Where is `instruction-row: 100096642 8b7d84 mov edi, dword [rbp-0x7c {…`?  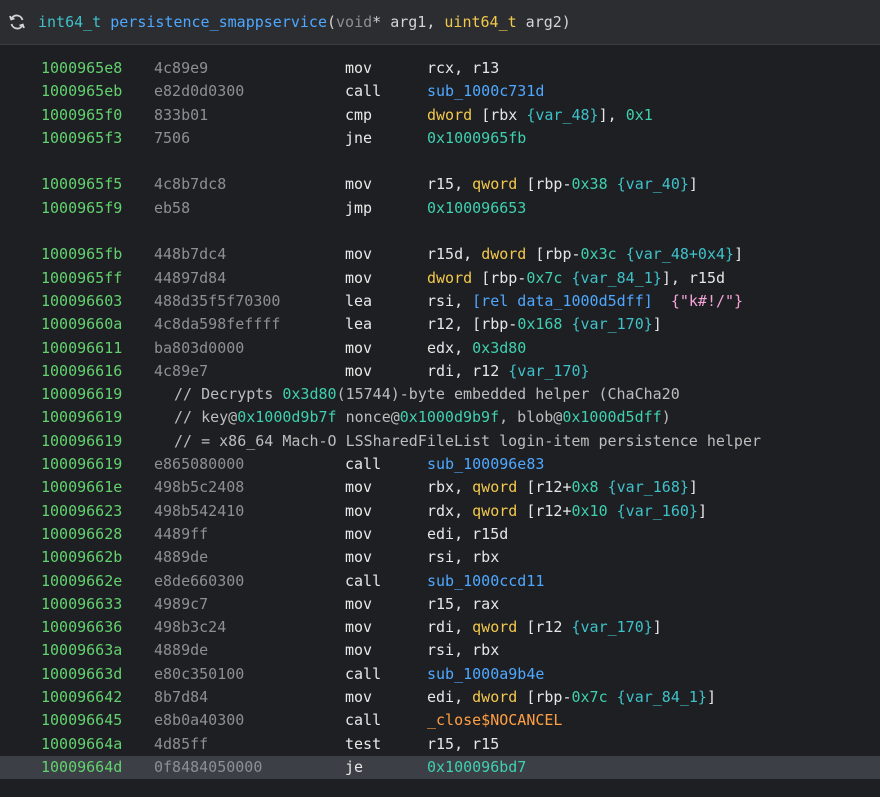 instruction-row: 100096642 8b7d84 mov edi, dword [rbp-0x7c {… is located at coordinates (440, 697).